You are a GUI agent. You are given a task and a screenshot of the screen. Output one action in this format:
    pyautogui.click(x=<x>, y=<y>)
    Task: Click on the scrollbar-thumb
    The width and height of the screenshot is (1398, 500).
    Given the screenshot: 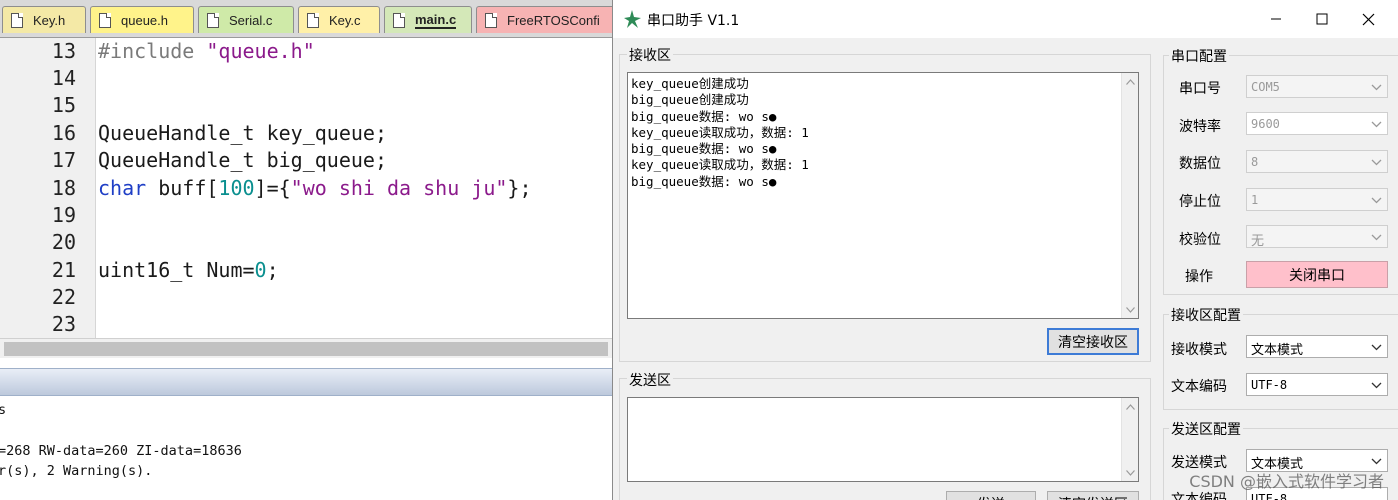 What is the action you would take?
    pyautogui.click(x=306, y=349)
    